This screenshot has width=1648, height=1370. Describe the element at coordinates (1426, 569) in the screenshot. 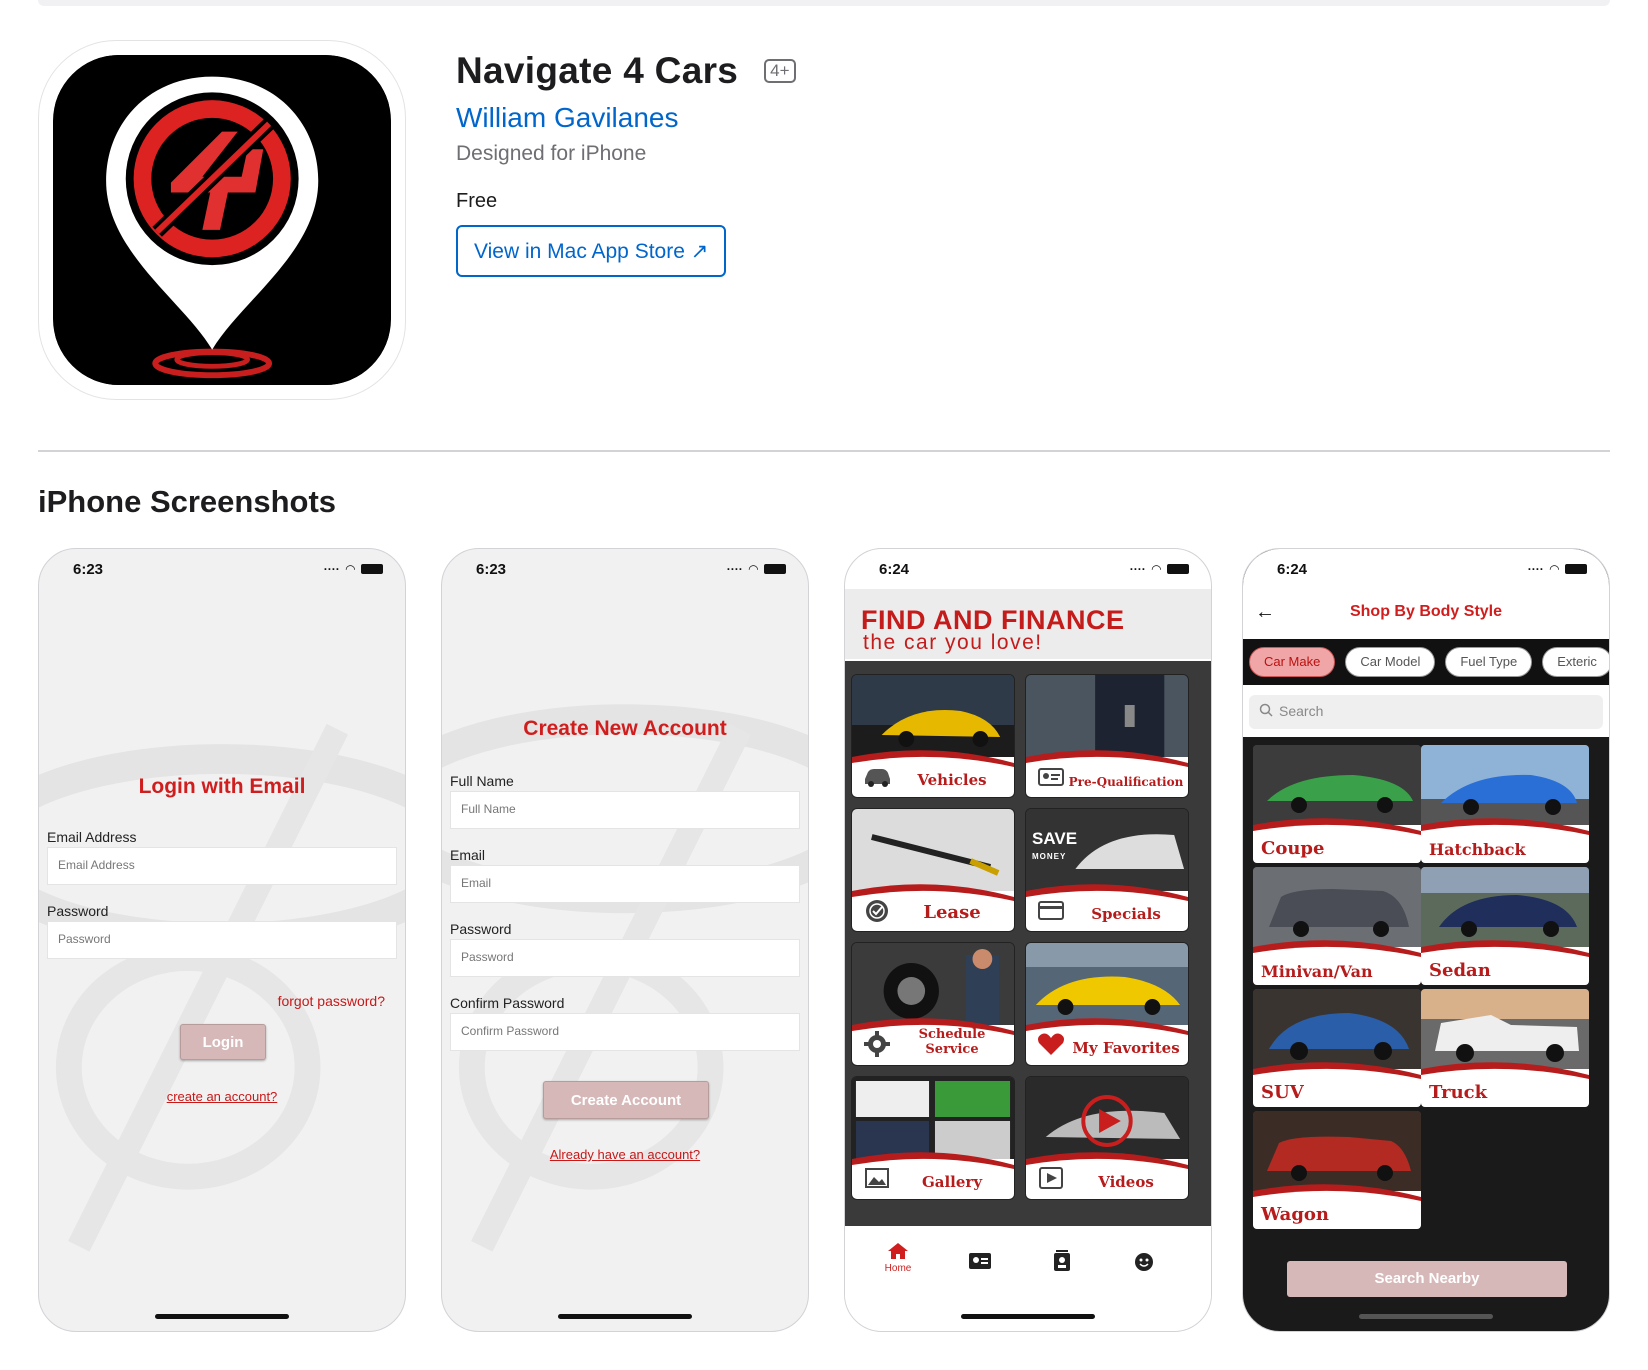

I see `status-bar: 6:24 ···· ◠` at that location.